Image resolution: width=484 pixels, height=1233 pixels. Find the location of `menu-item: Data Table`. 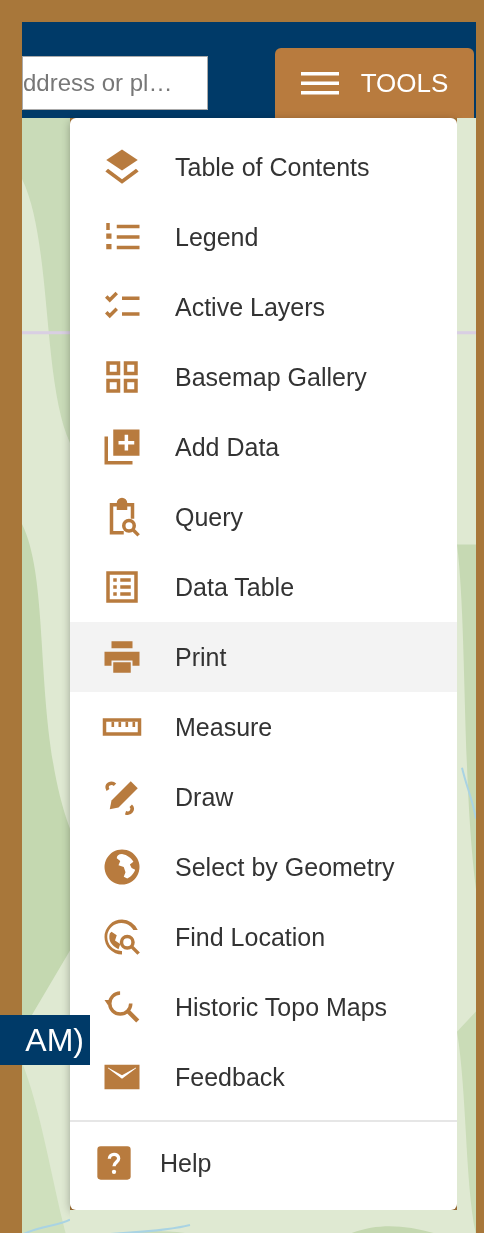

menu-item: Data Table is located at coordinates (263, 587).